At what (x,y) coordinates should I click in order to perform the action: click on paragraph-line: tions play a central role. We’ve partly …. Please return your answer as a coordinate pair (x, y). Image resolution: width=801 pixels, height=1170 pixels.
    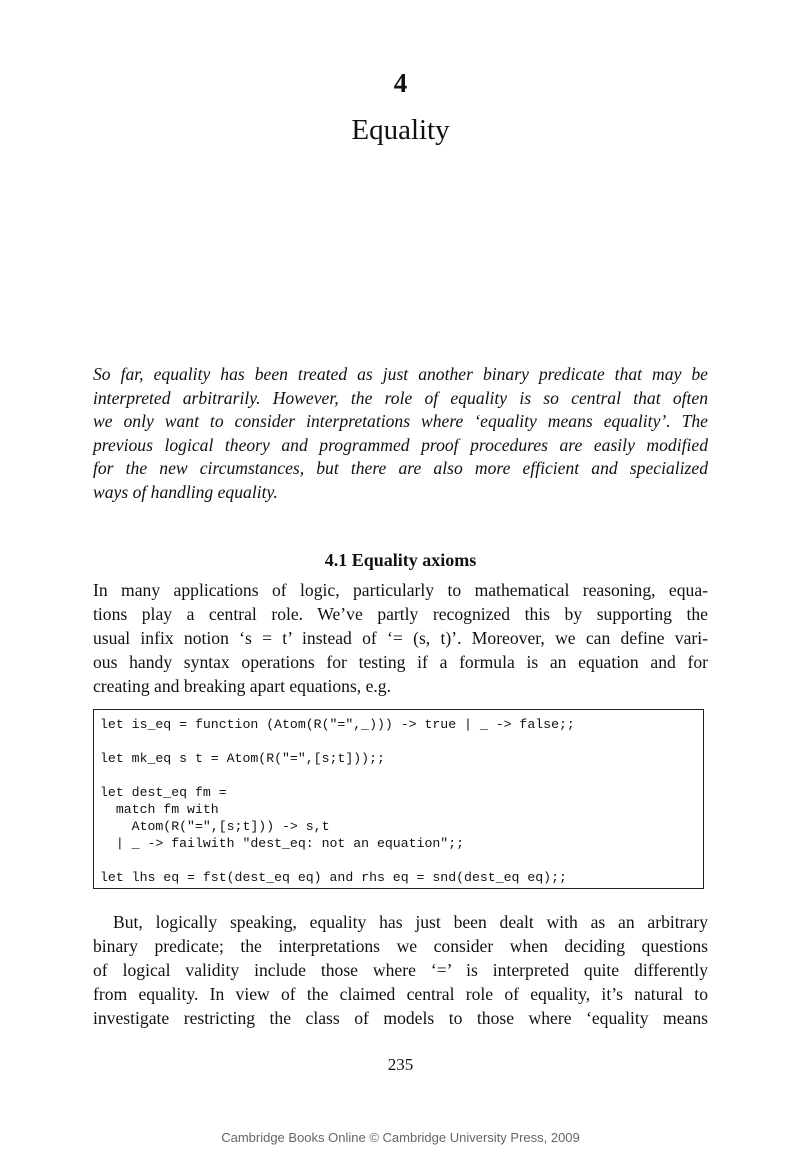
    Looking at the image, I should click on (400, 614).